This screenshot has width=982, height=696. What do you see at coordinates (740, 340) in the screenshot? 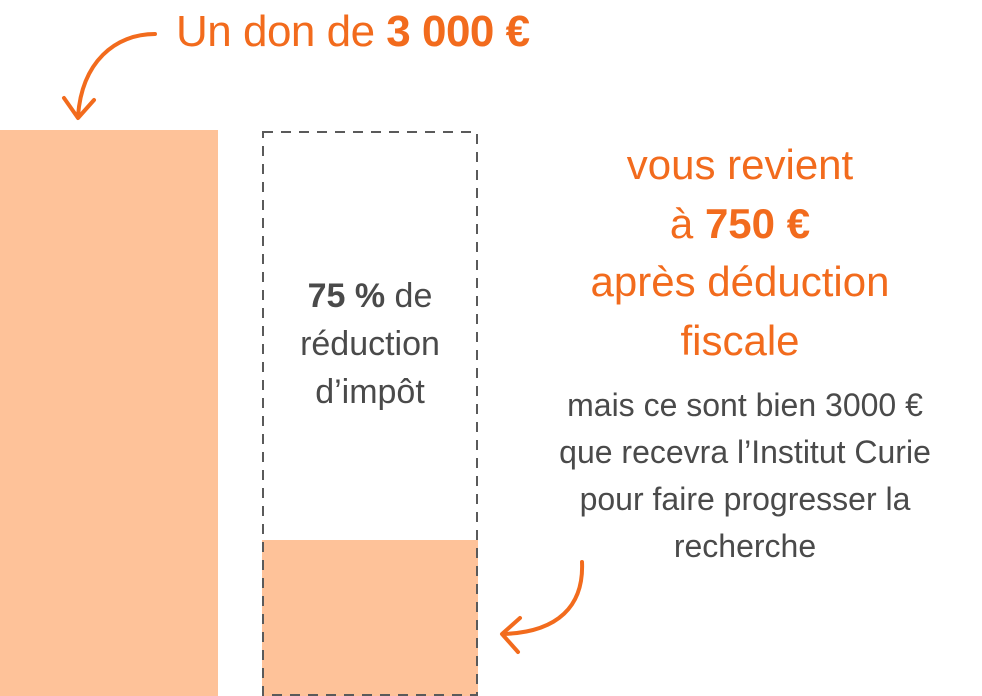
I see `result-line4: fiscale` at bounding box center [740, 340].